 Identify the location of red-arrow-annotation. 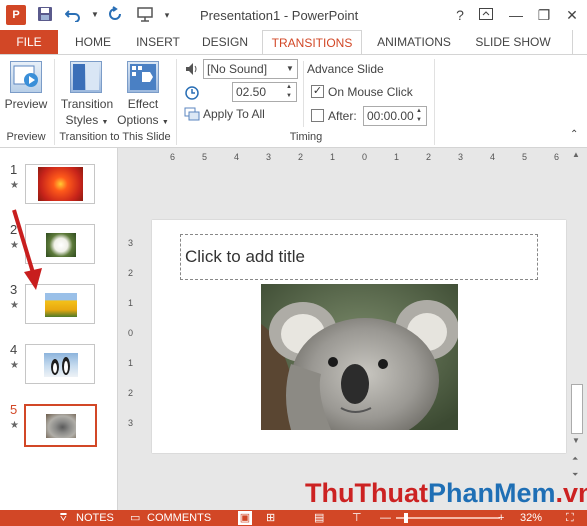
(27, 249).